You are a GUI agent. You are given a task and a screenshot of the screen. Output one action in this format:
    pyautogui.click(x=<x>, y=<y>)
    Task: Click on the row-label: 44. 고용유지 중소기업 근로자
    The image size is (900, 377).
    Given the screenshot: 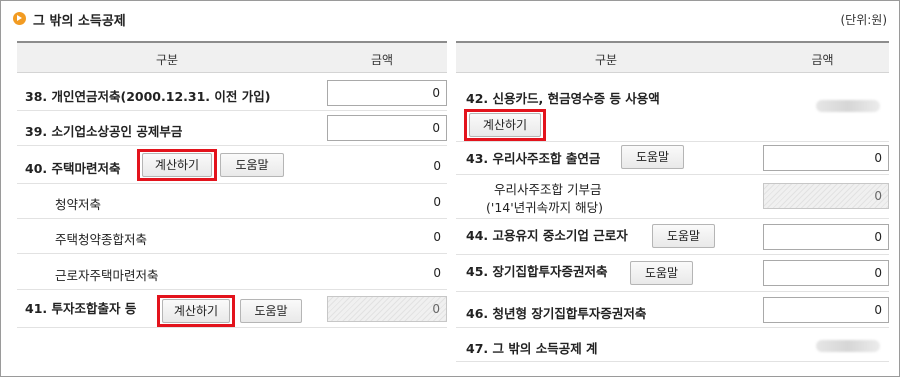 What is the action you would take?
    pyautogui.click(x=547, y=235)
    